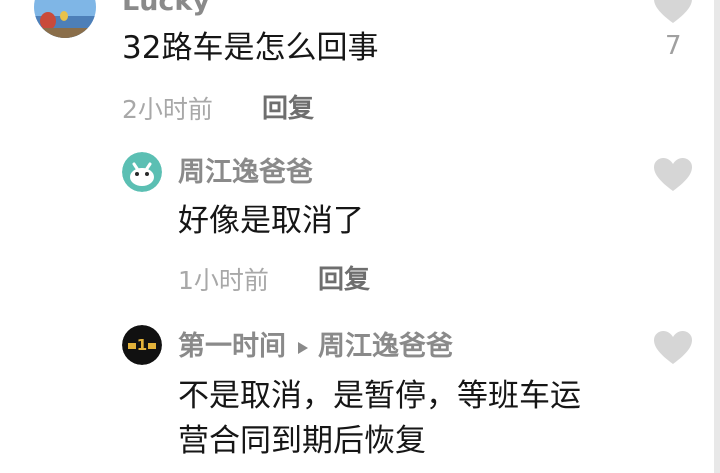 The width and height of the screenshot is (720, 473). I want to click on comment-timestamp: 2小时前, so click(167, 109).